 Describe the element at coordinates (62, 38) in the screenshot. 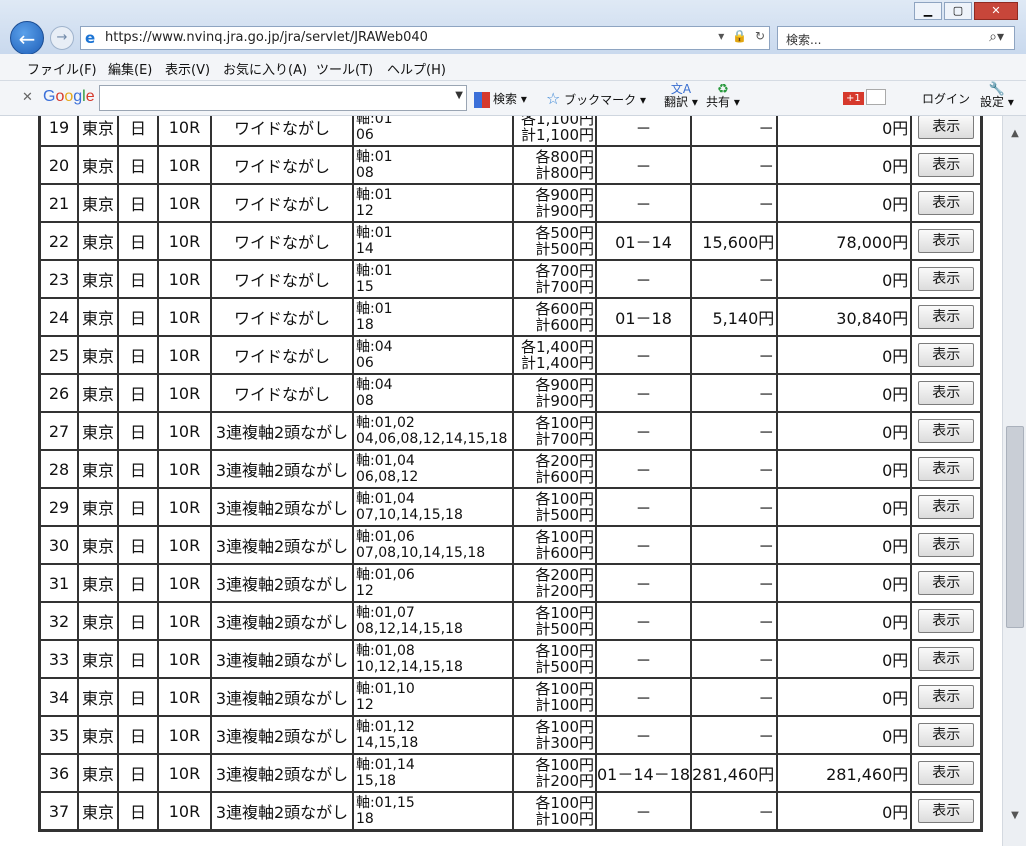

I see `forward-button: →` at that location.